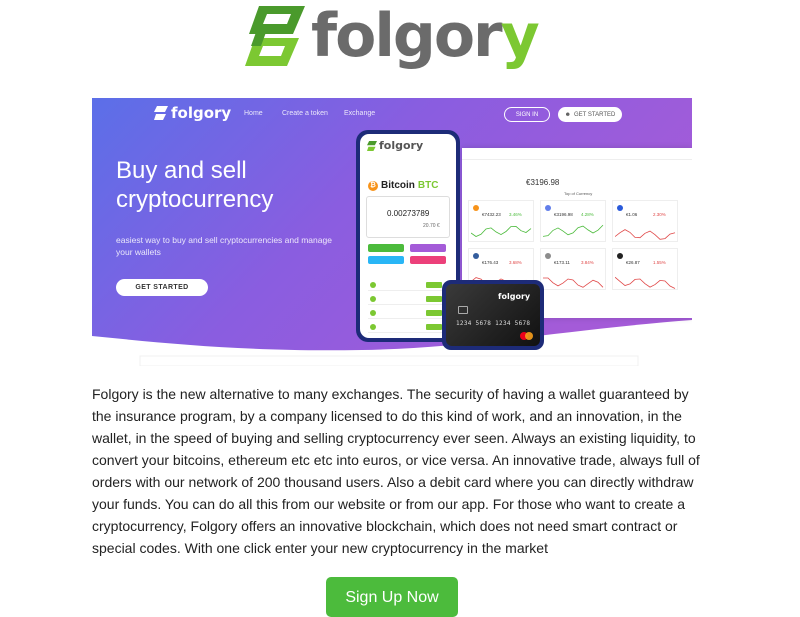  Describe the element at coordinates (633, 262) in the screenshot. I see `tile-value: €26.87` at that location.